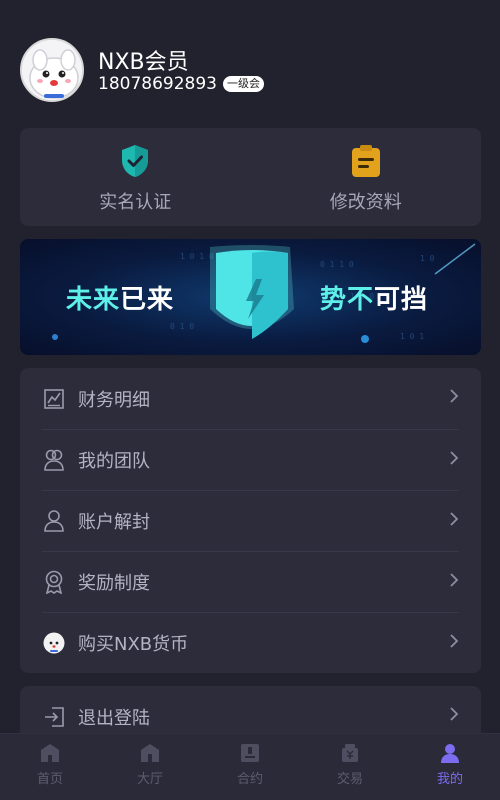 The height and width of the screenshot is (800, 500). What do you see at coordinates (350, 767) in the screenshot?
I see `tab-trade: 交易` at bounding box center [350, 767].